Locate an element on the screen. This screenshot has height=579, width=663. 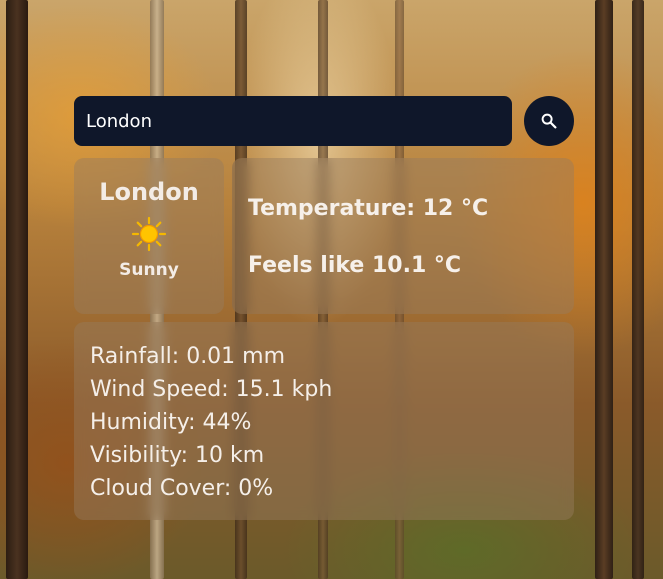
search-button is located at coordinates (549, 121).